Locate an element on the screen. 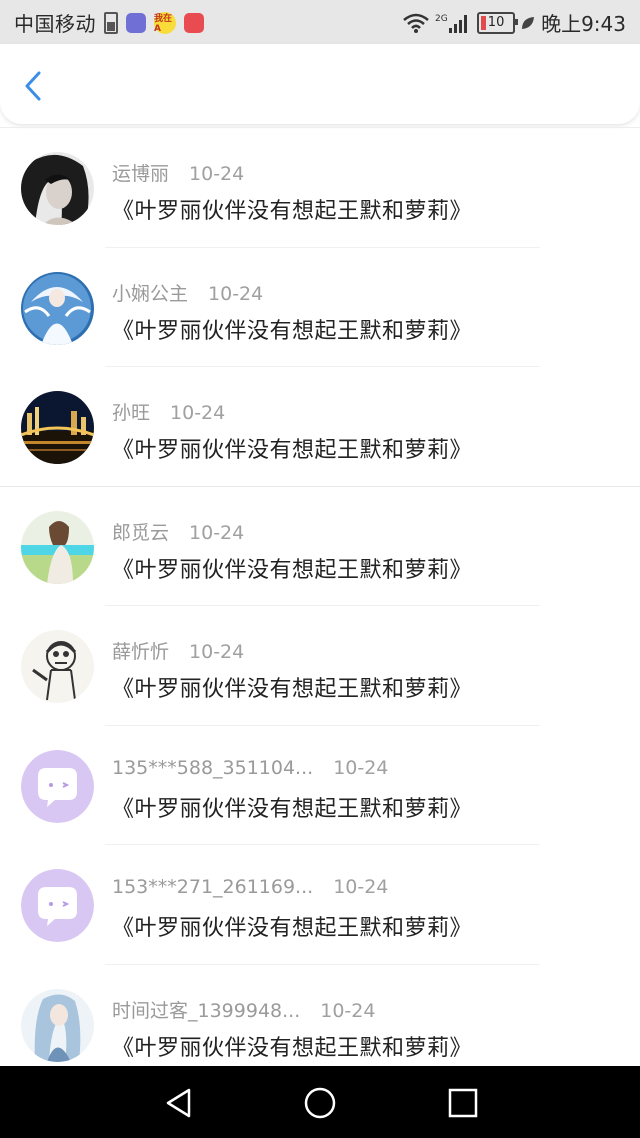 This screenshot has width=640, height=1138. nav-back-button is located at coordinates (179, 1103).